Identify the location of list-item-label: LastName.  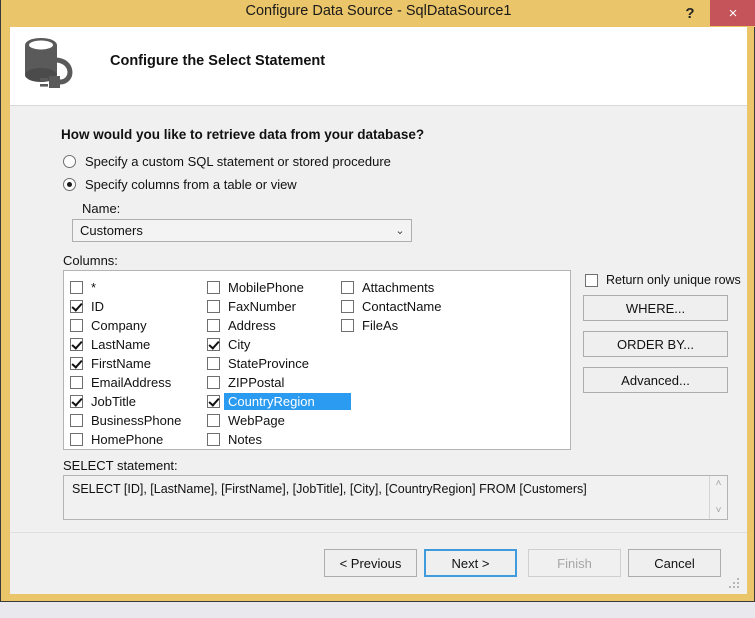
(121, 344).